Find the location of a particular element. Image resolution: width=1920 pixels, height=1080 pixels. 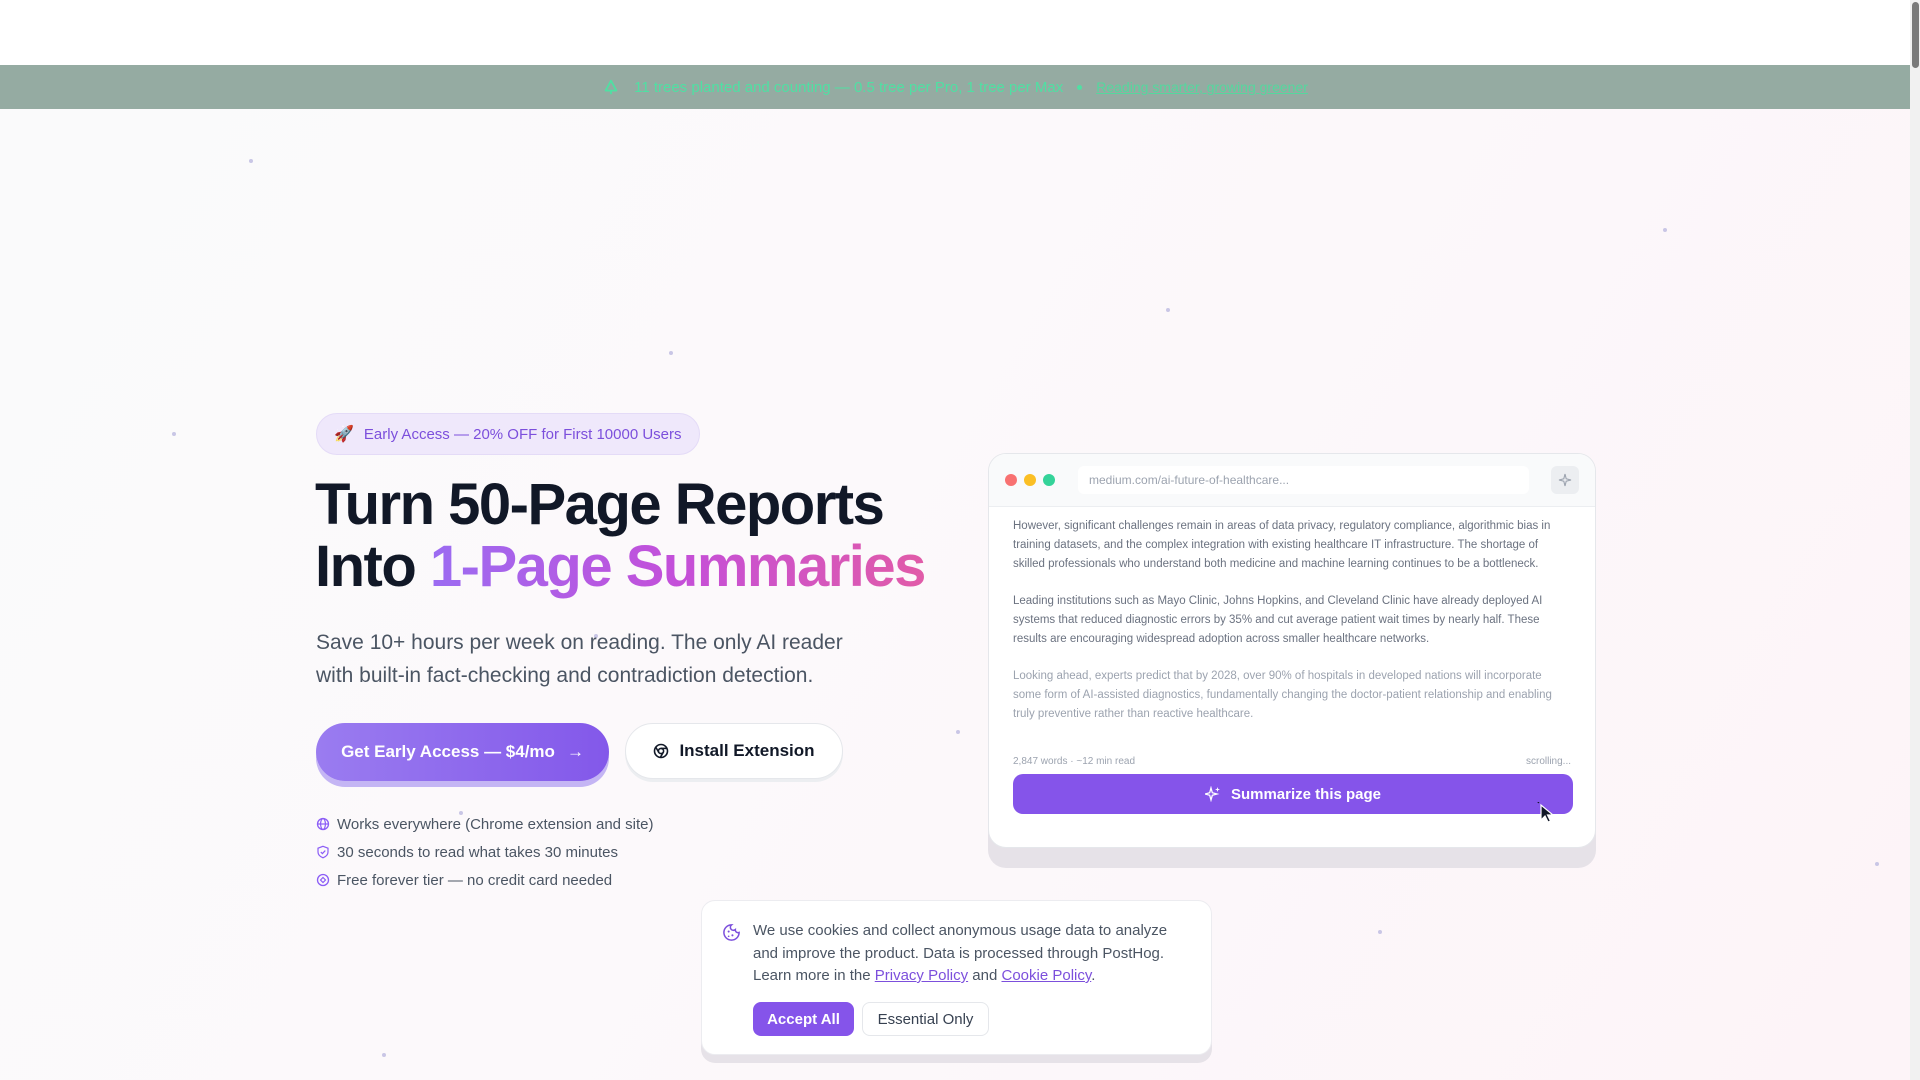

summarize-page-button: Summarize this page is located at coordinates (1293, 794).